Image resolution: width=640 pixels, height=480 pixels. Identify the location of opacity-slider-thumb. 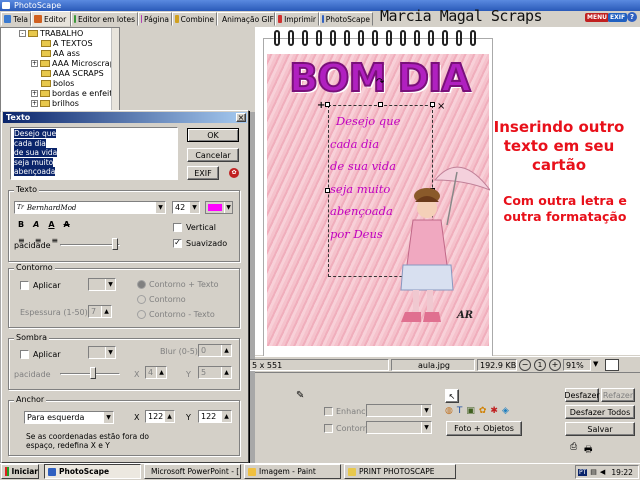
(115, 244).